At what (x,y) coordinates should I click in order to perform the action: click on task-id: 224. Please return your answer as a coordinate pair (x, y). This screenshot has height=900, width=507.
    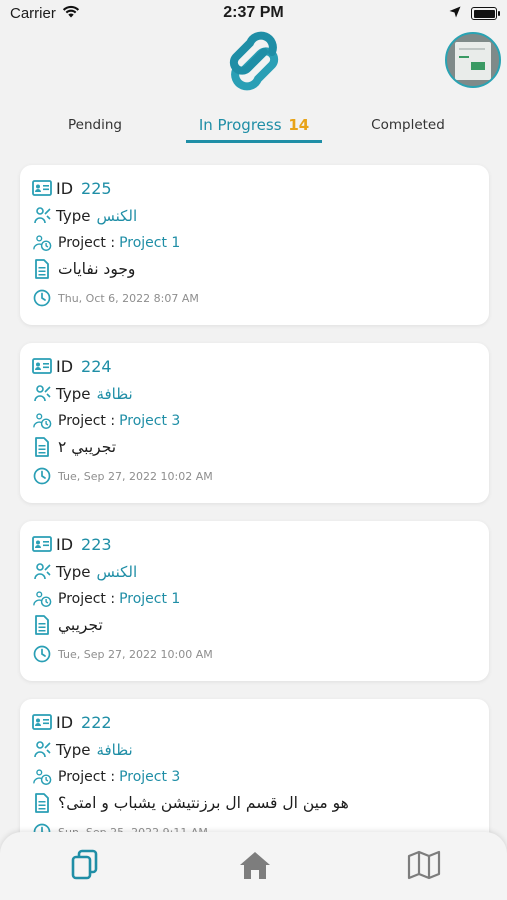
    Looking at the image, I should click on (96, 366).